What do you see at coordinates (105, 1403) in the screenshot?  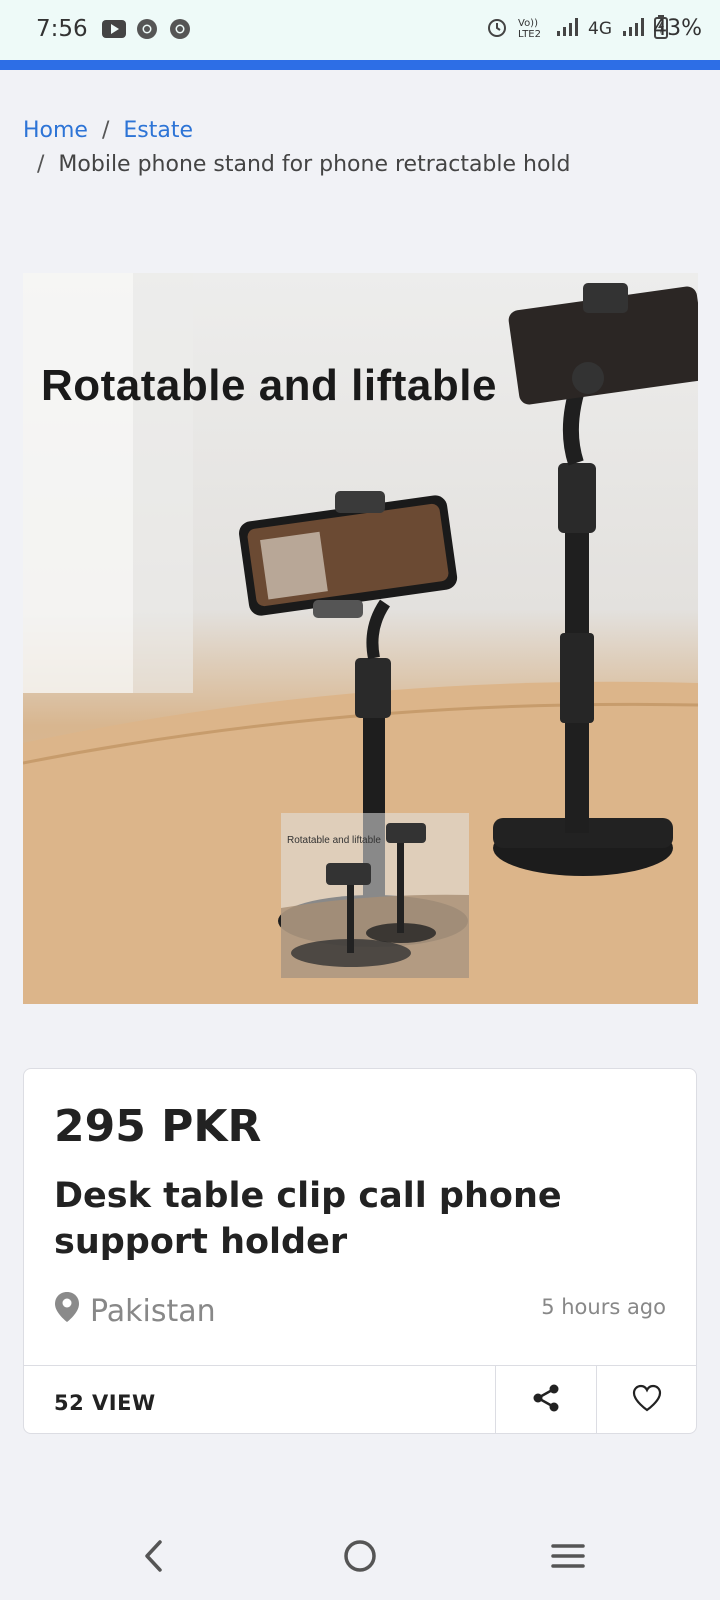 I see `view-count: 52 VIEW` at bounding box center [105, 1403].